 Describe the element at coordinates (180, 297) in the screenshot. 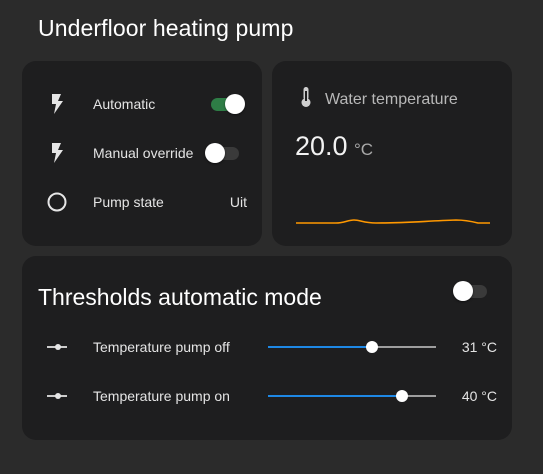

I see `thresholds-title: Thresholds automatic mode` at that location.